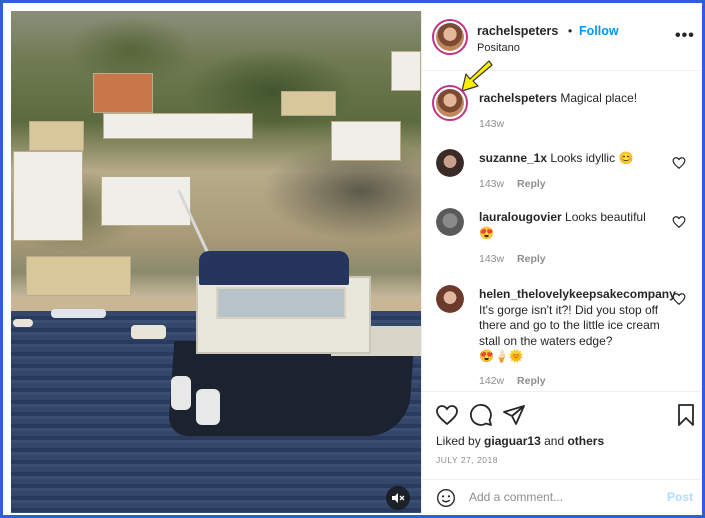  I want to click on post-date: JULY 27, 2018, so click(467, 460).